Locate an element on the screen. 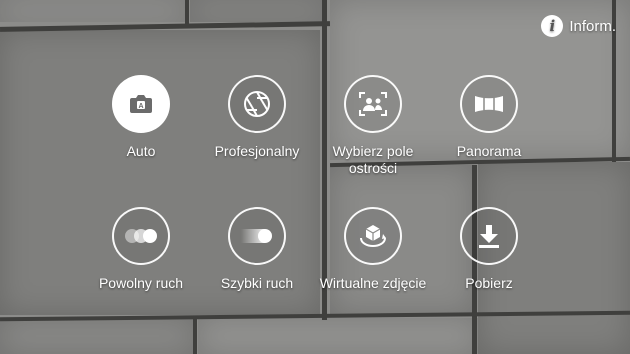 Image resolution: width=630 pixels, height=354 pixels. mode-auto: A Auto is located at coordinates (141, 117).